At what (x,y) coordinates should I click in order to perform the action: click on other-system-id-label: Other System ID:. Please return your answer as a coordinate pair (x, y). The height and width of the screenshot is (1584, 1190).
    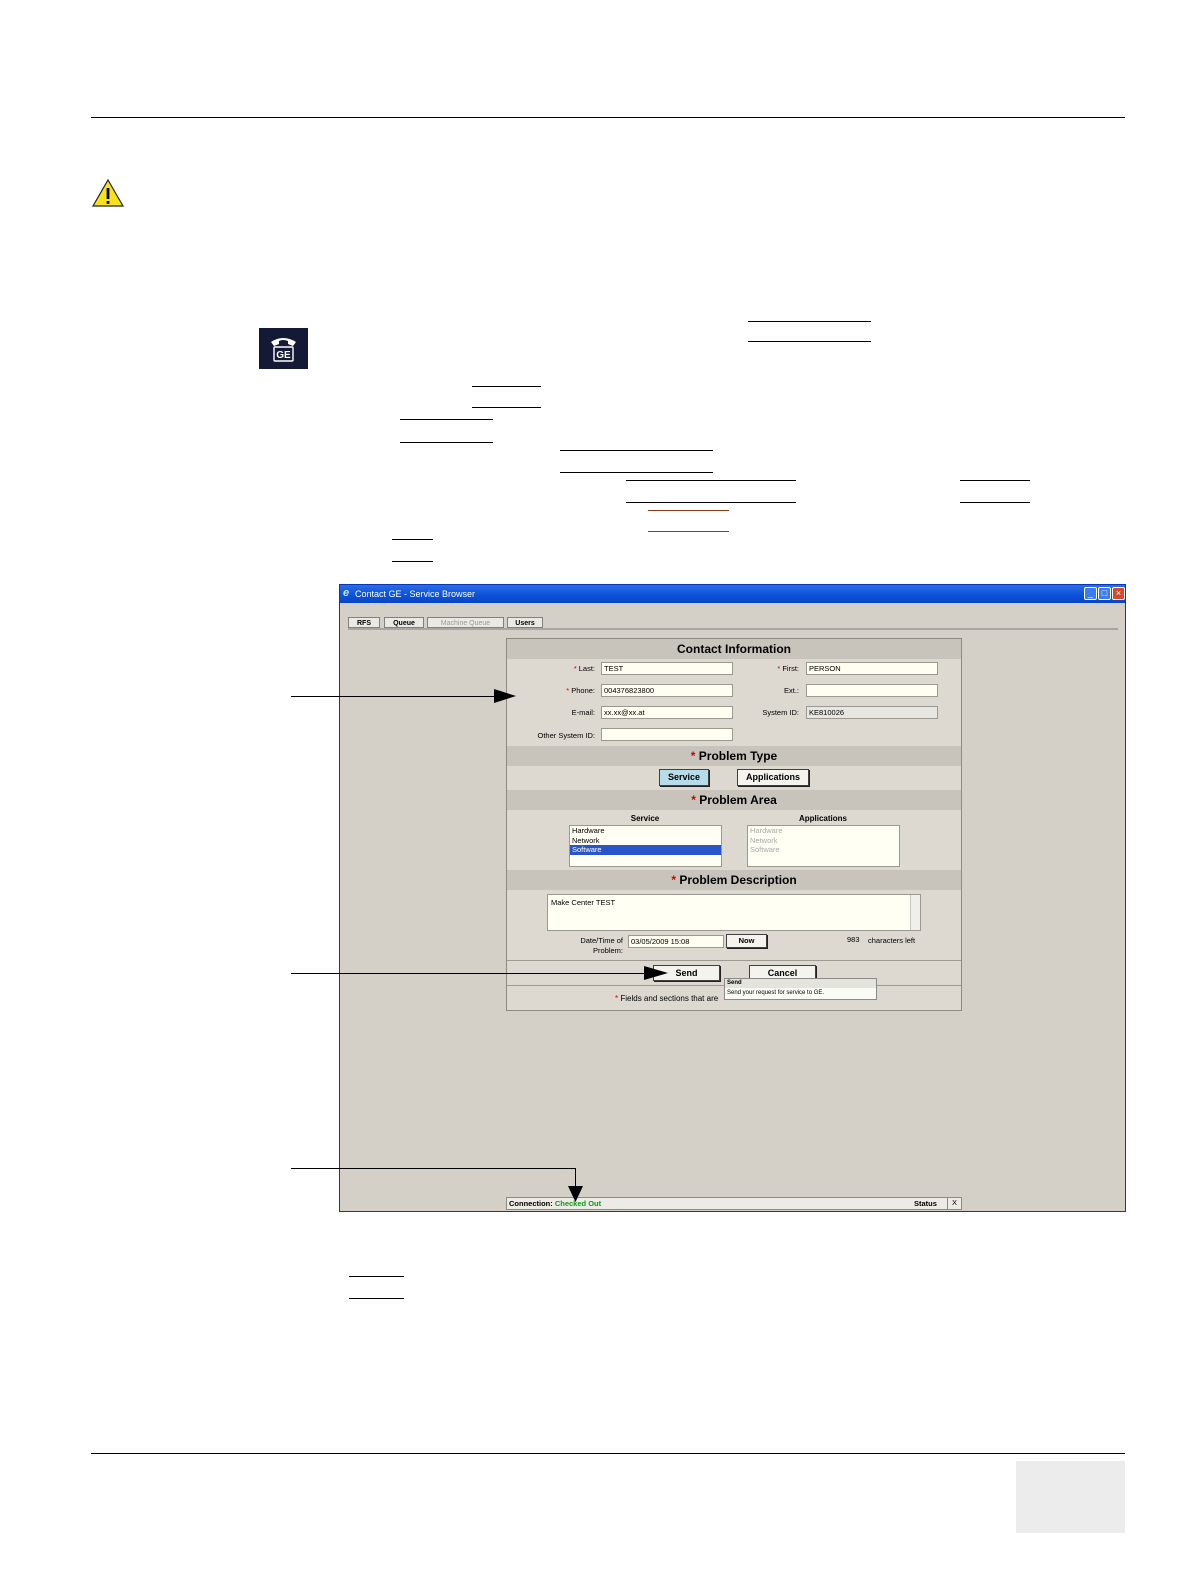
    Looking at the image, I should click on (566, 735).